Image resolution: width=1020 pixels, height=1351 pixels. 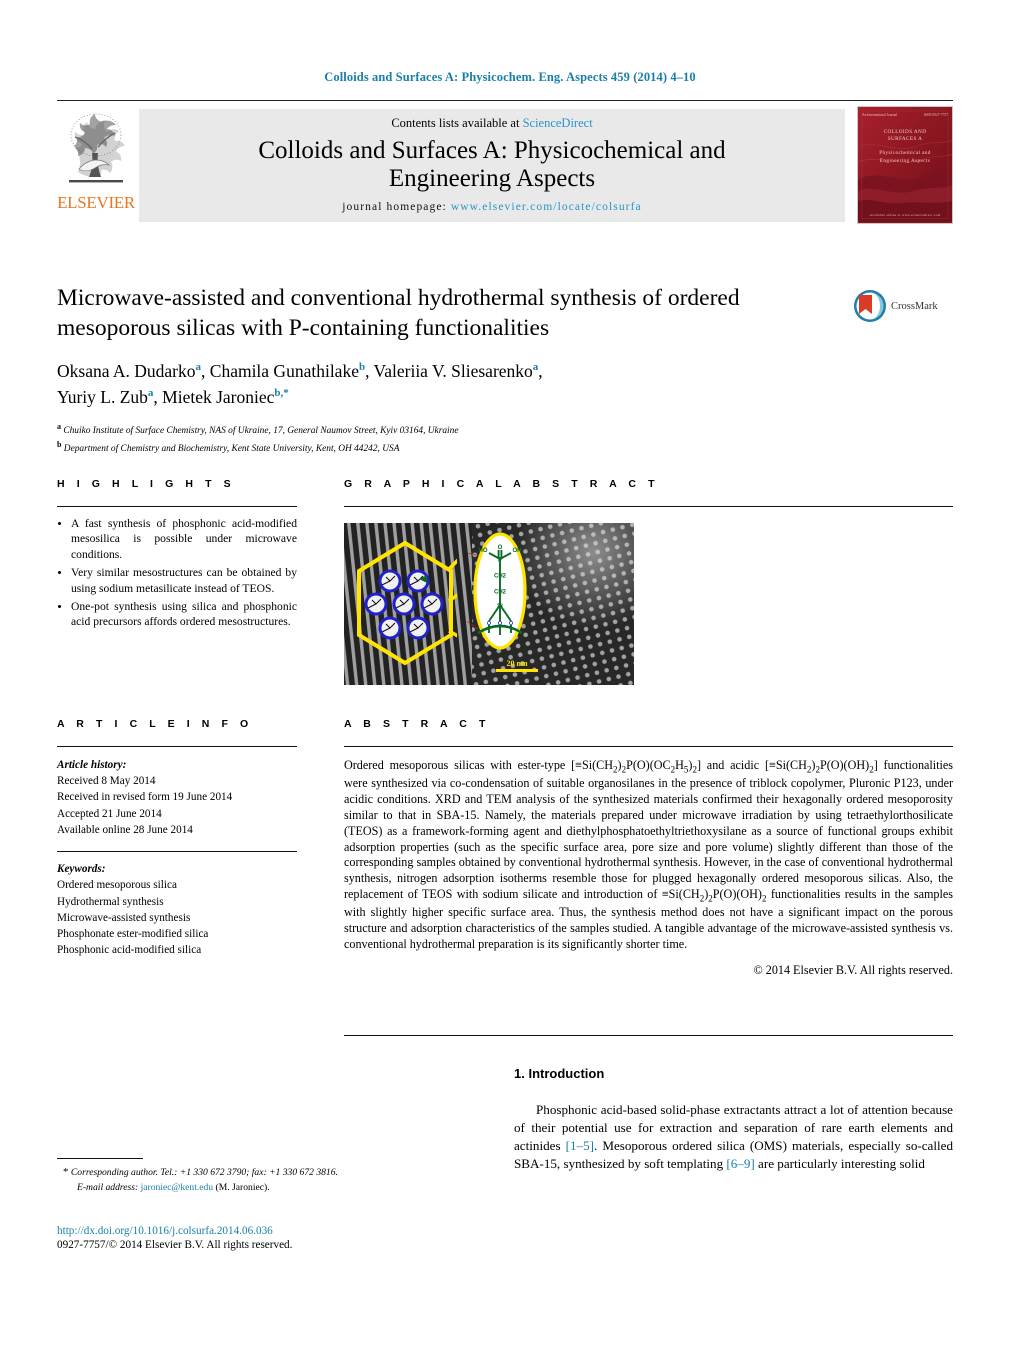 What do you see at coordinates (559, 1073) in the screenshot?
I see `introduction-heading: 1. Introduction` at bounding box center [559, 1073].